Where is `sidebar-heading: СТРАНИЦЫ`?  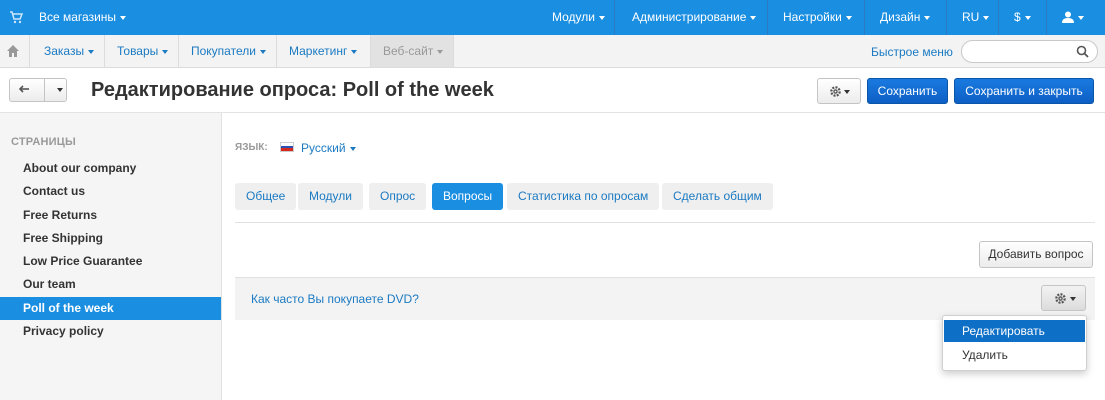 sidebar-heading: СТРАНИЦЫ is located at coordinates (43, 142).